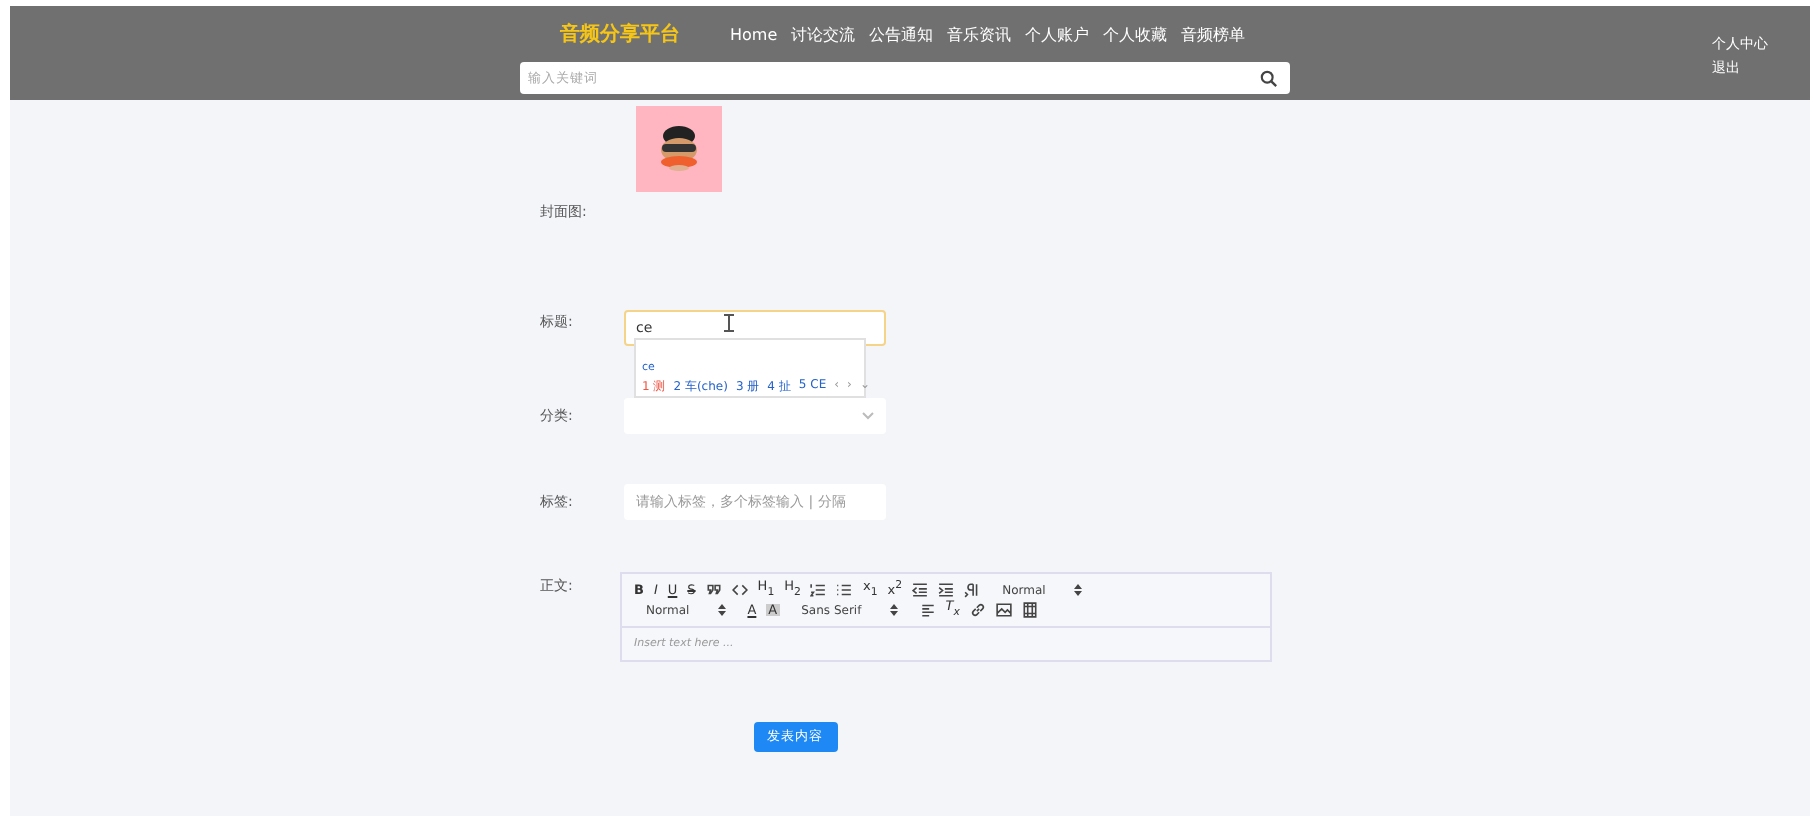  What do you see at coordinates (901, 34) in the screenshot?
I see `nav-link: 公告通知` at bounding box center [901, 34].